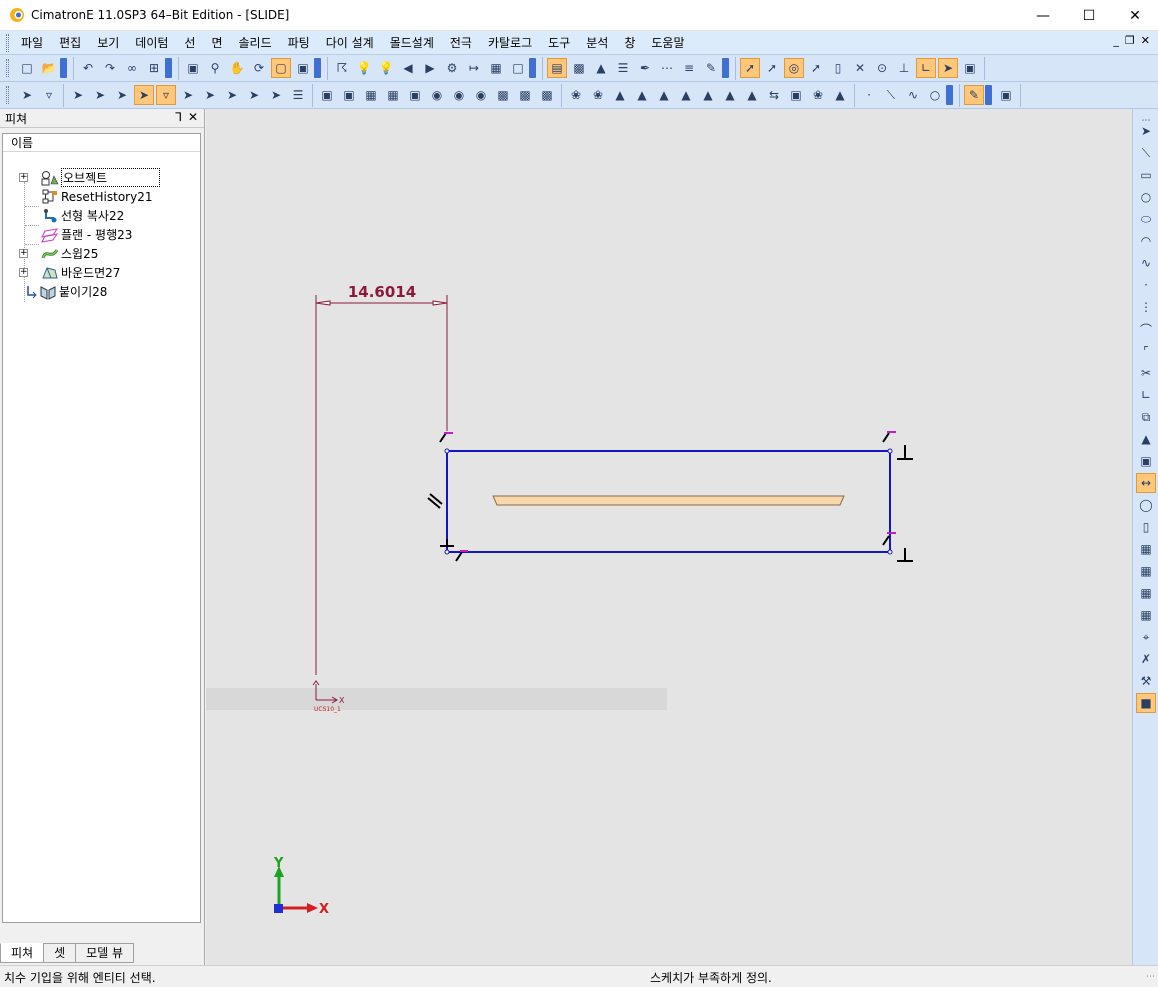  I want to click on center-point-icon: ⌖, so click(1146, 637).